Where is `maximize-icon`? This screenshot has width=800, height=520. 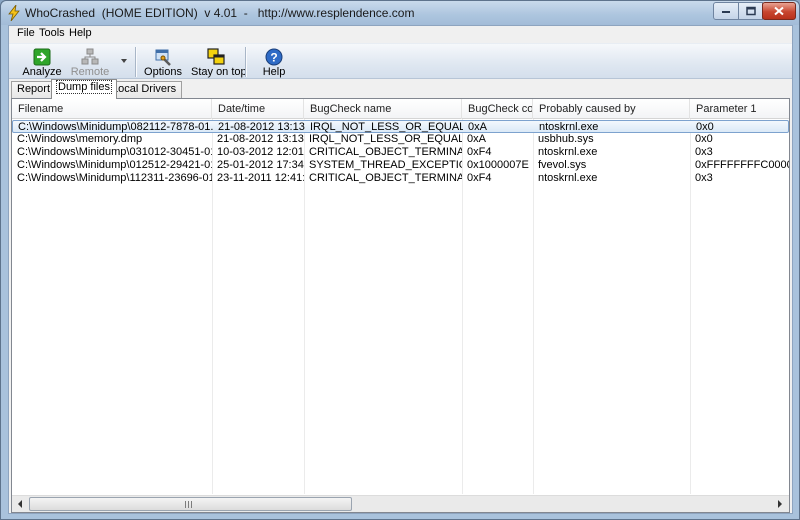 maximize-icon is located at coordinates (750, 11).